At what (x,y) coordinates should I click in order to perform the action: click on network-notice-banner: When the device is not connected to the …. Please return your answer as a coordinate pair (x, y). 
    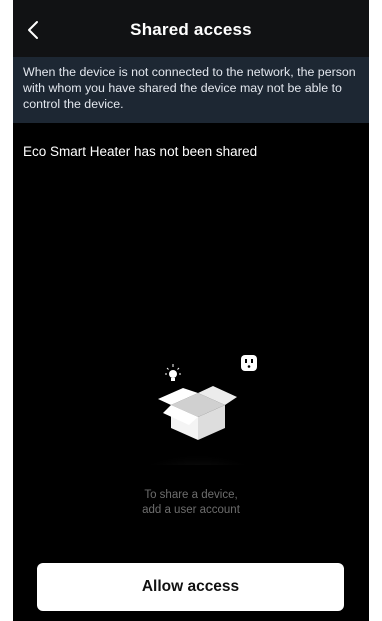
    Looking at the image, I should click on (191, 90).